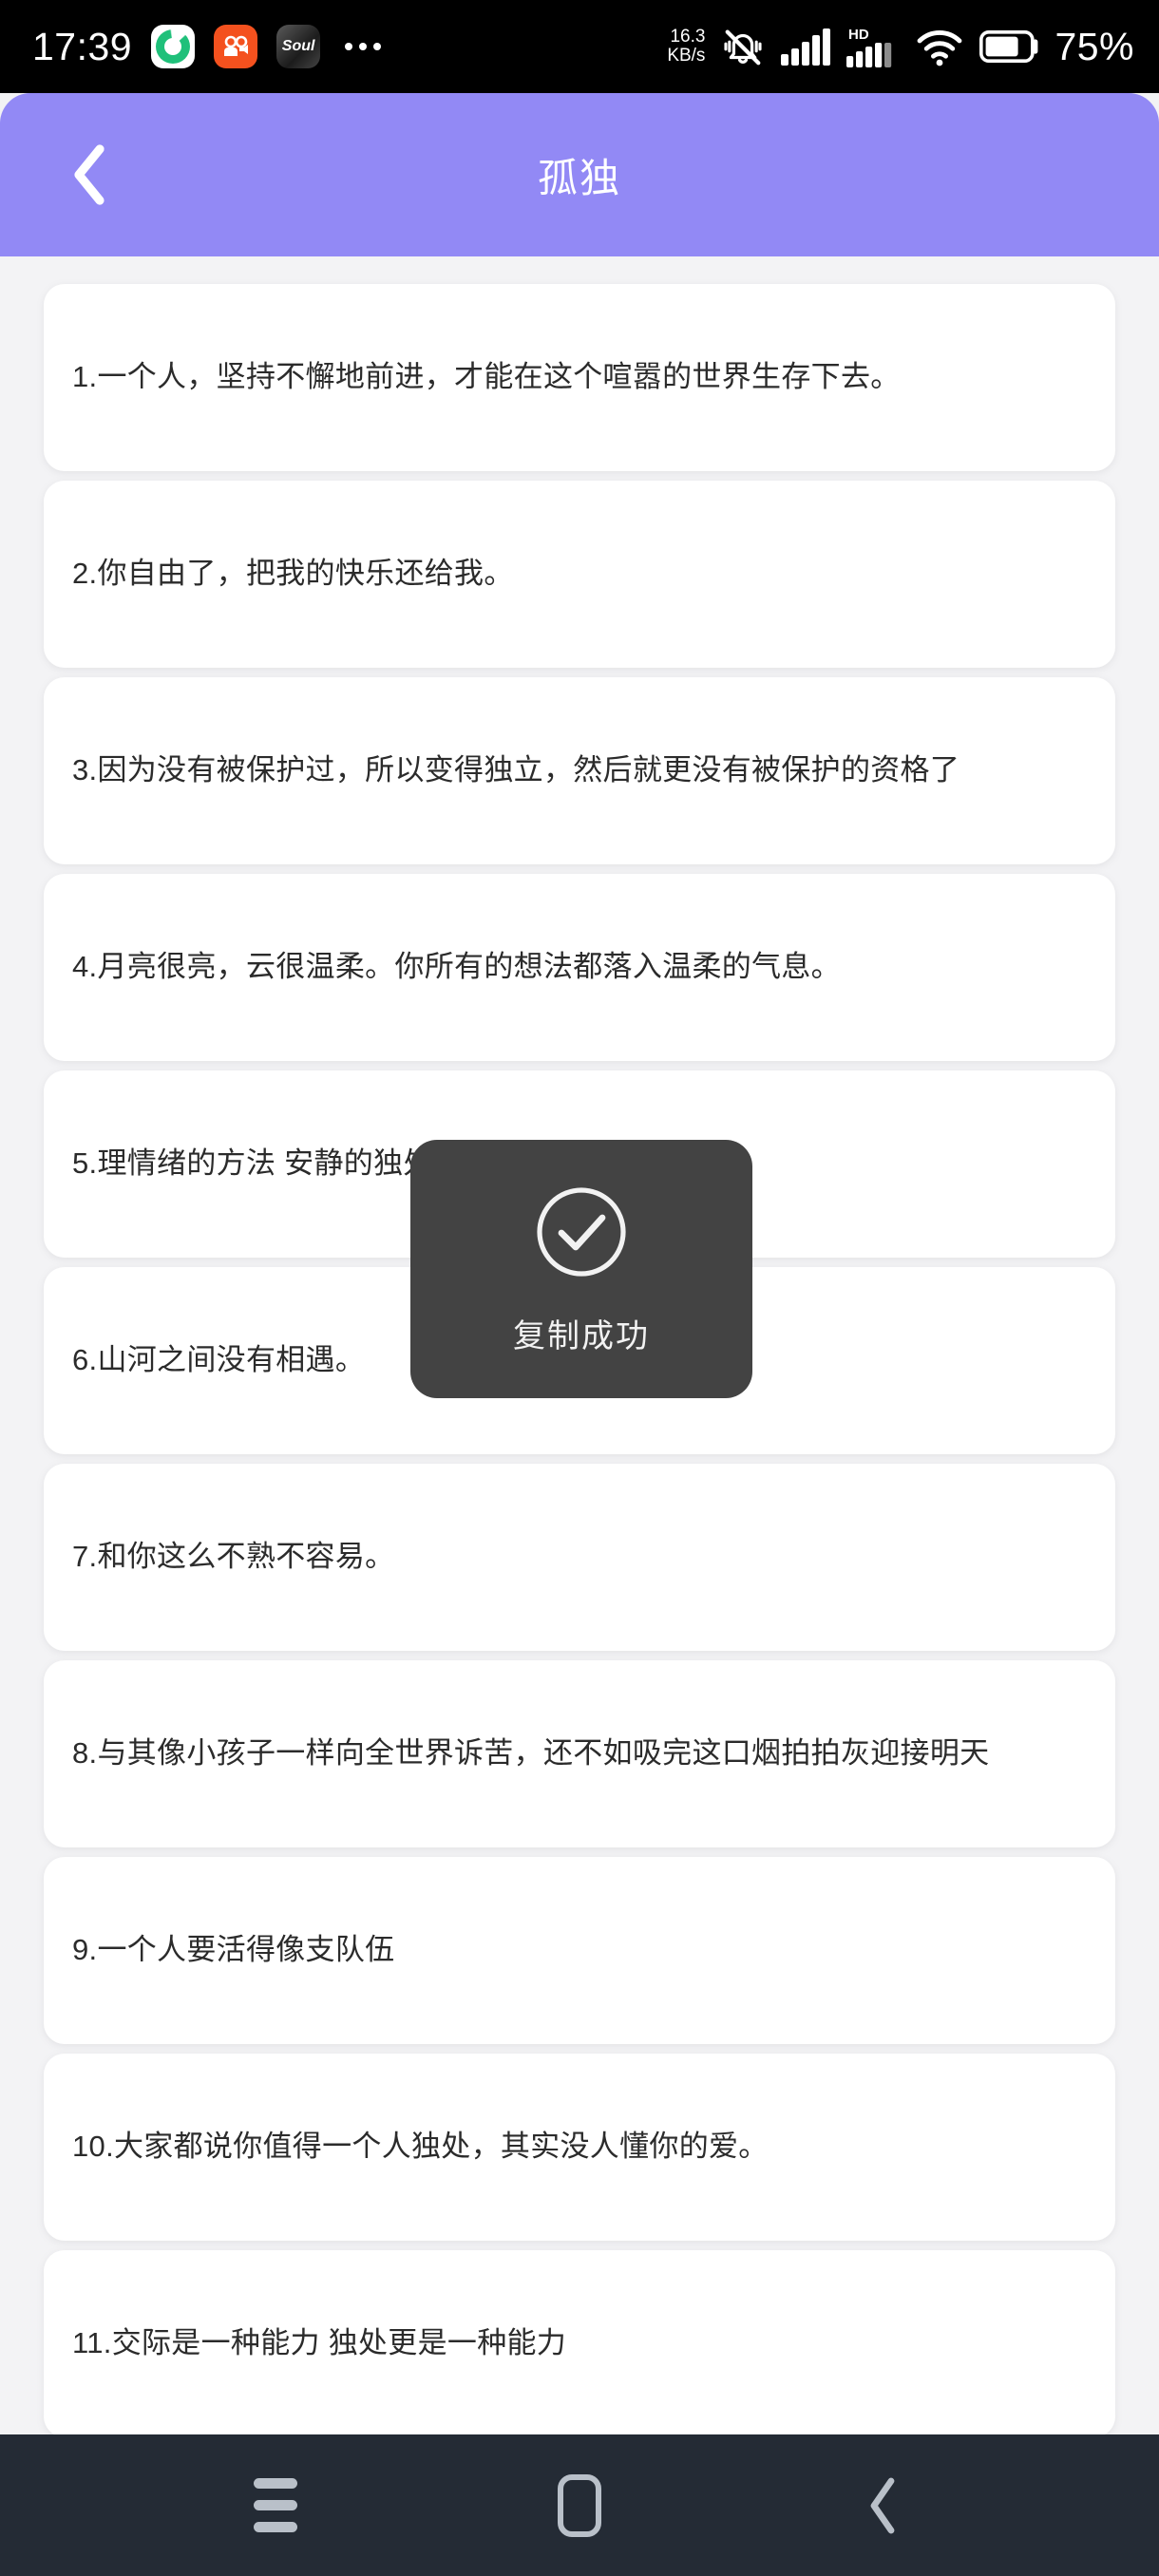 This screenshot has width=1159, height=2576. I want to click on list-item: 4.月亮很亮，云很温柔。你所有的想法都落入温柔的气息。, so click(579, 967).